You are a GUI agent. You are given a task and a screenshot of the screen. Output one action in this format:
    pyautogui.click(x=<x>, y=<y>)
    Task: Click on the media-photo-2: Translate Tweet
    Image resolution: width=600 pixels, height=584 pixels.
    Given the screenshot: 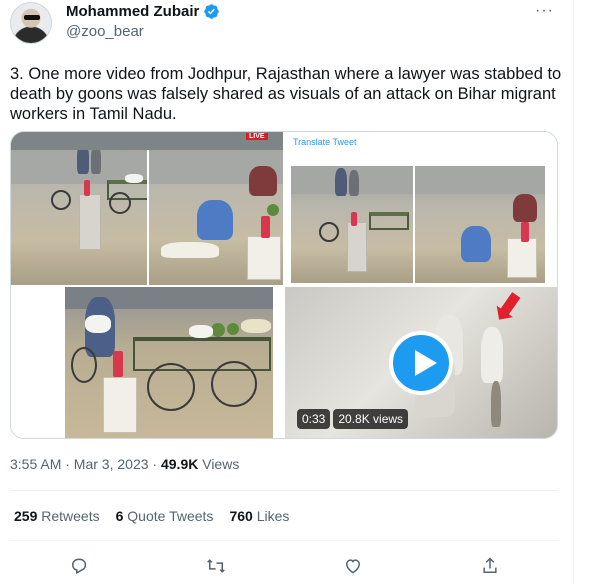 What is the action you would take?
    pyautogui.click(x=421, y=208)
    